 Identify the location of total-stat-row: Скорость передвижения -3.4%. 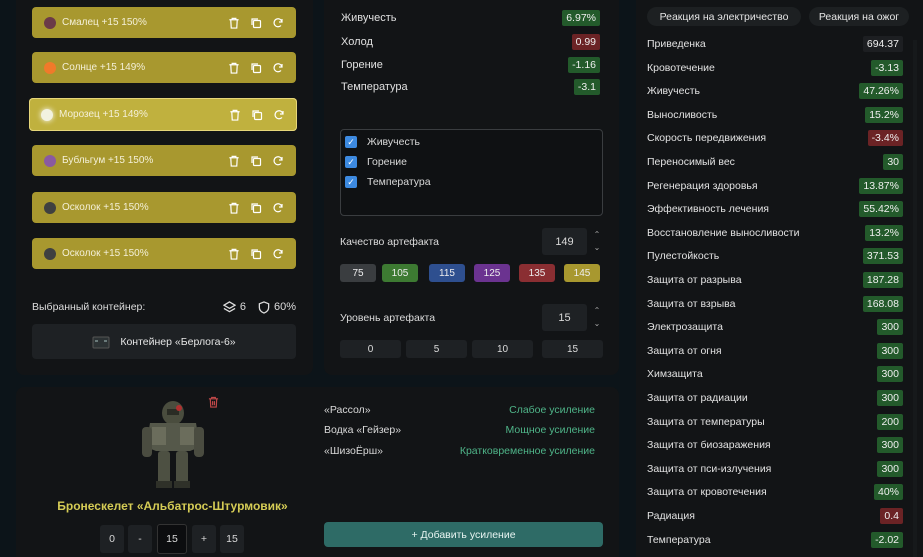
(775, 138).